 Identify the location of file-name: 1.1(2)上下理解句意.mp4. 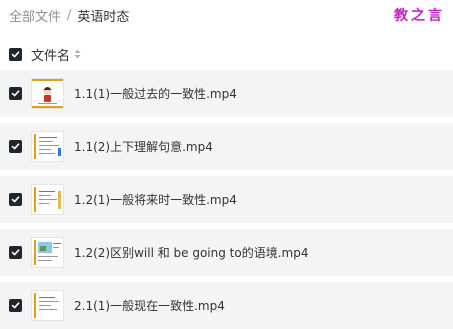
(143, 146).